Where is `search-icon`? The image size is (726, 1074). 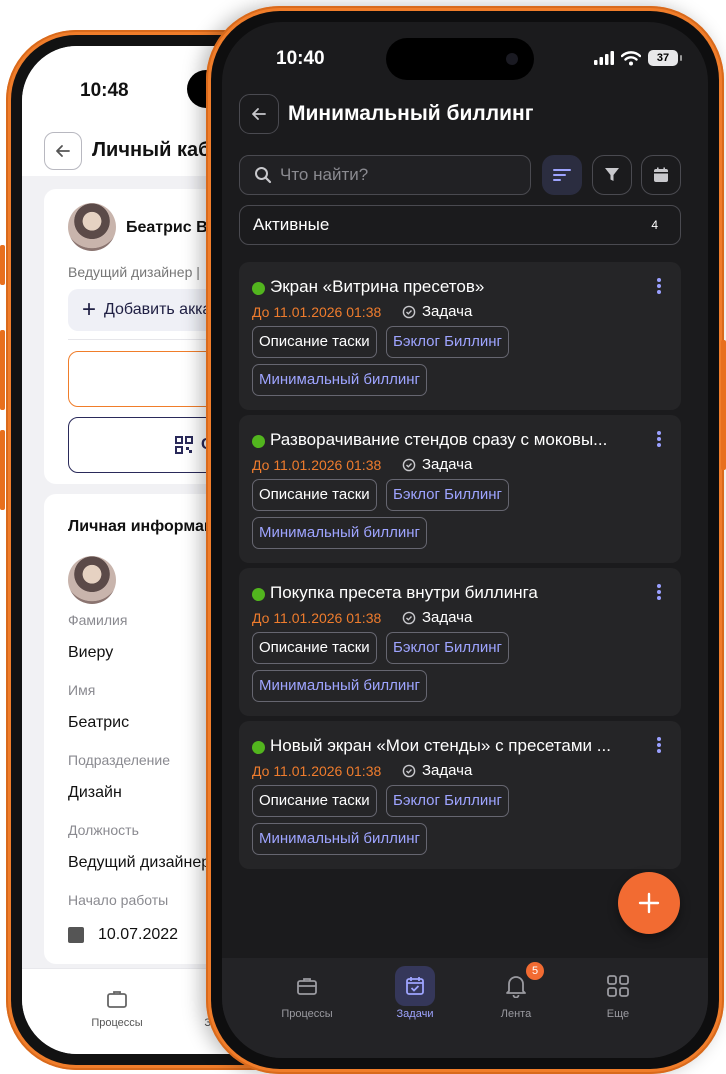 search-icon is located at coordinates (263, 175).